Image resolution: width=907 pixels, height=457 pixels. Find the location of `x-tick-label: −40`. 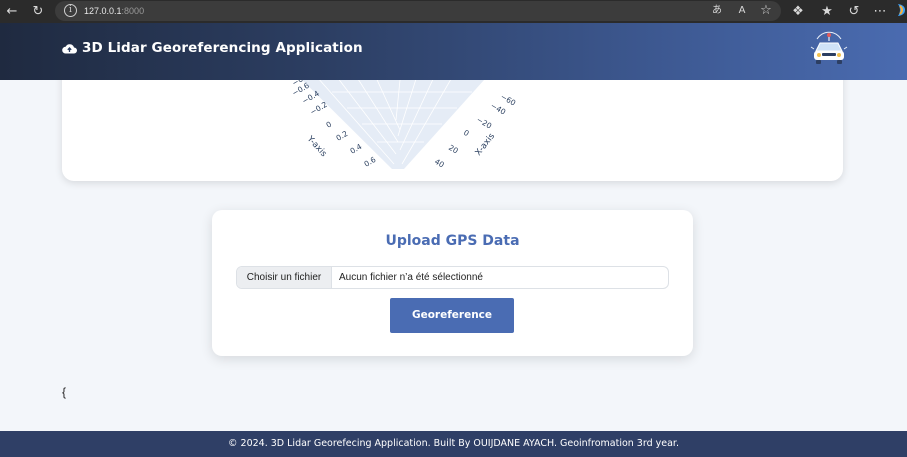

x-tick-label: −40 is located at coordinates (498, 109).